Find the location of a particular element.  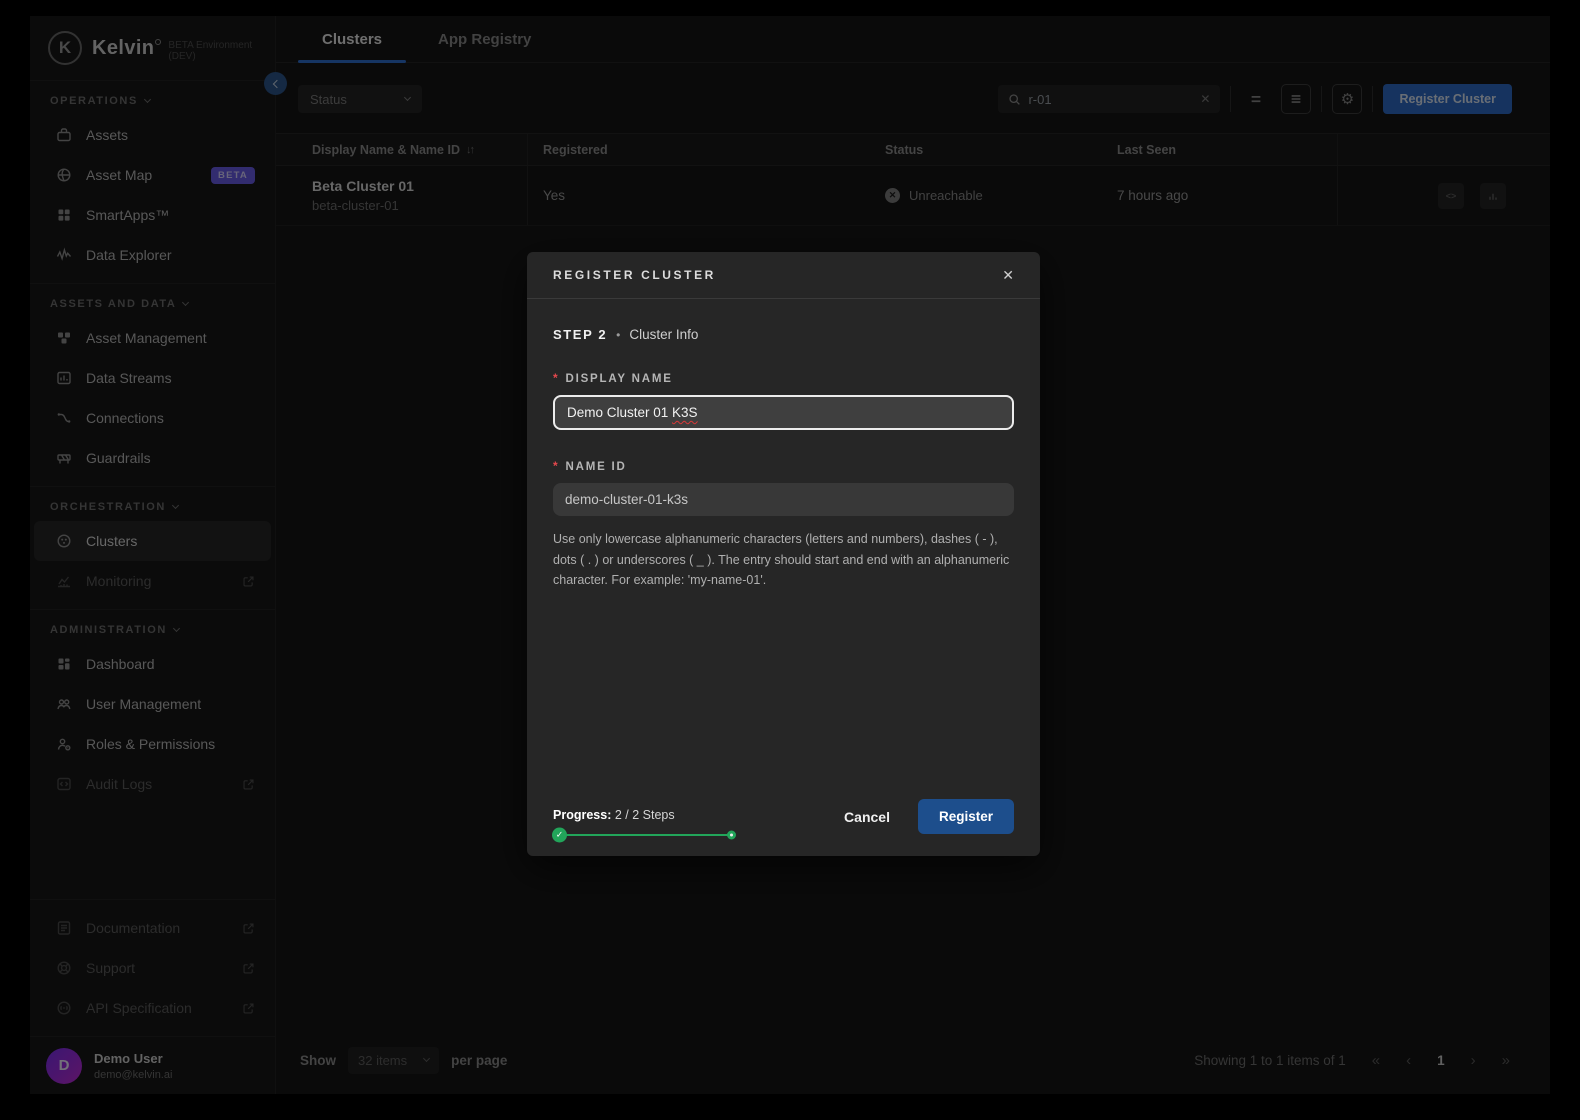

register-button: Register is located at coordinates (965, 816).